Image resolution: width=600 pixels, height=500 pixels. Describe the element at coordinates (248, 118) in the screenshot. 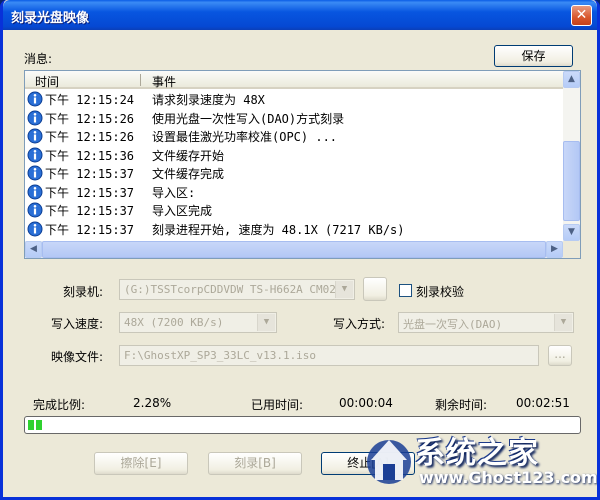

I see `message-event: 使用光盘一次性写入(DAO)方式刻录` at that location.